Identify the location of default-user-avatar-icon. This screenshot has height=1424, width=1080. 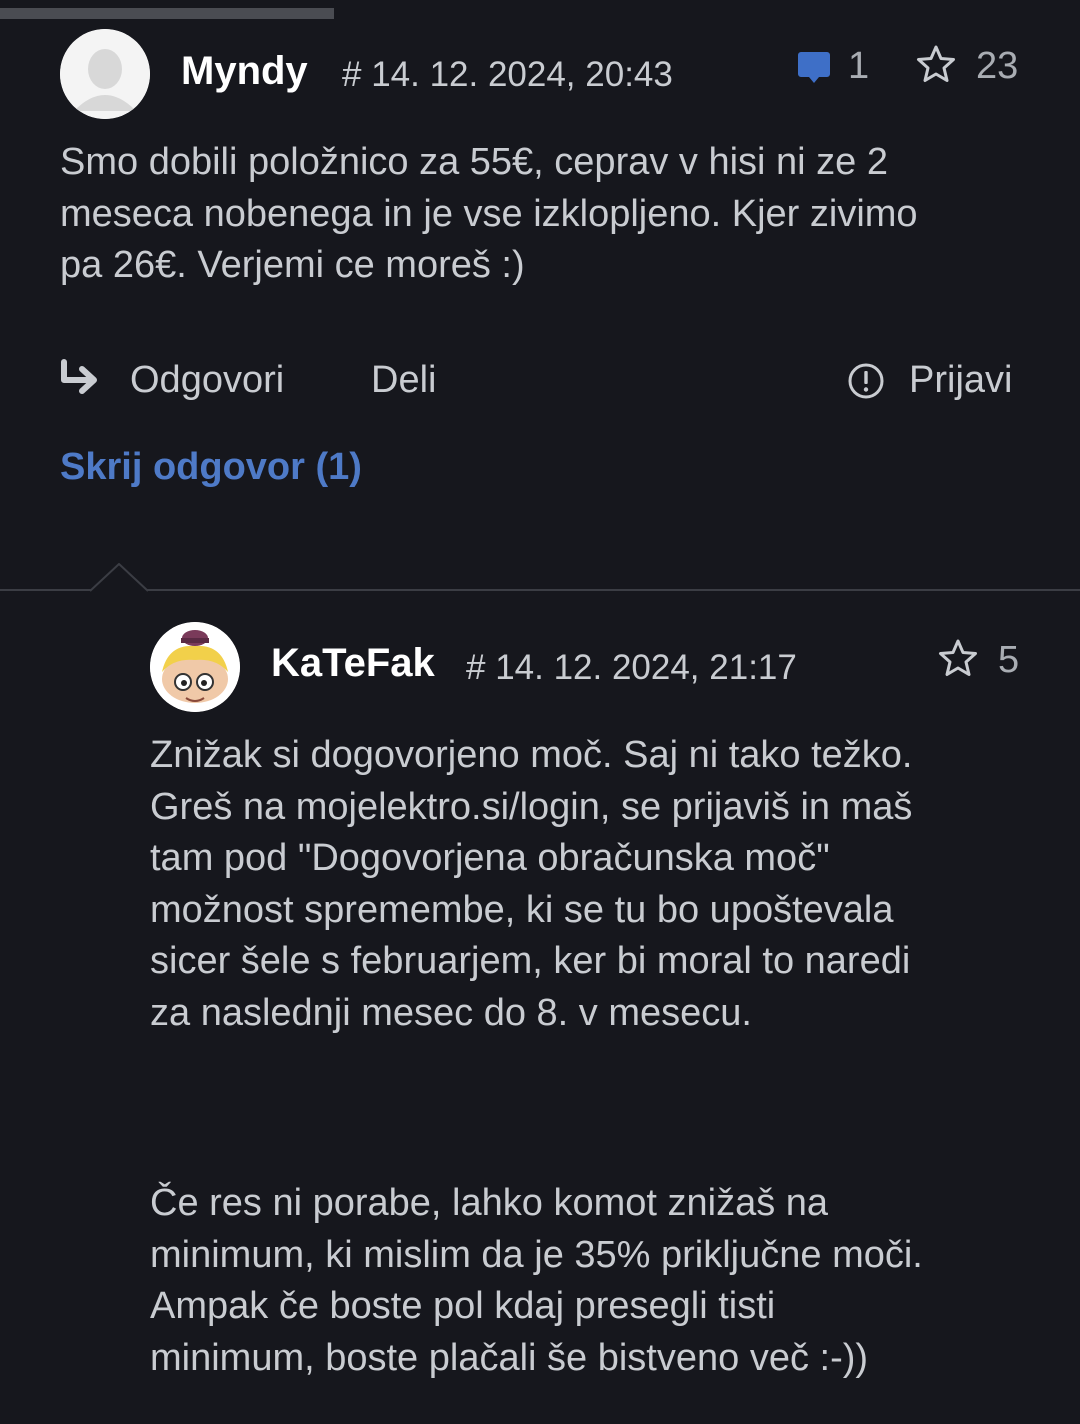
(105, 74).